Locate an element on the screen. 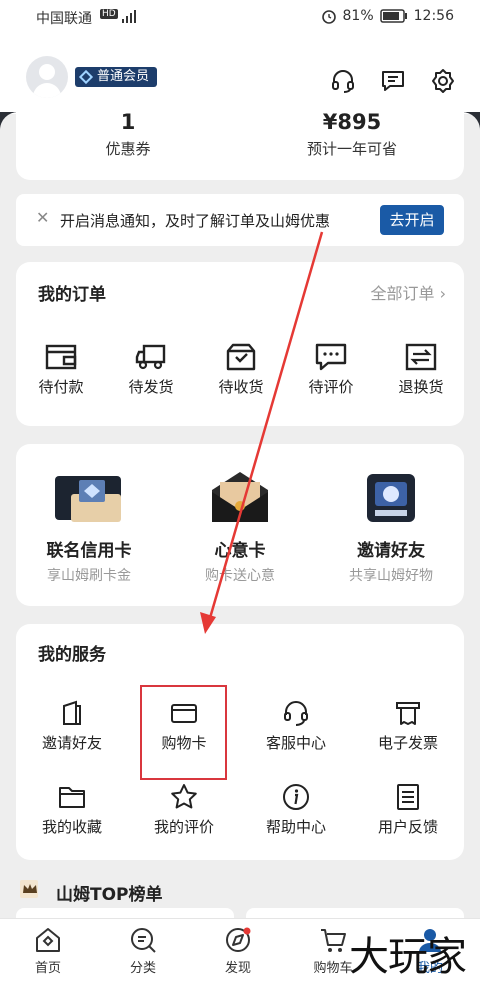 The width and height of the screenshot is (480, 986). truck-icon is located at coordinates (150, 357).